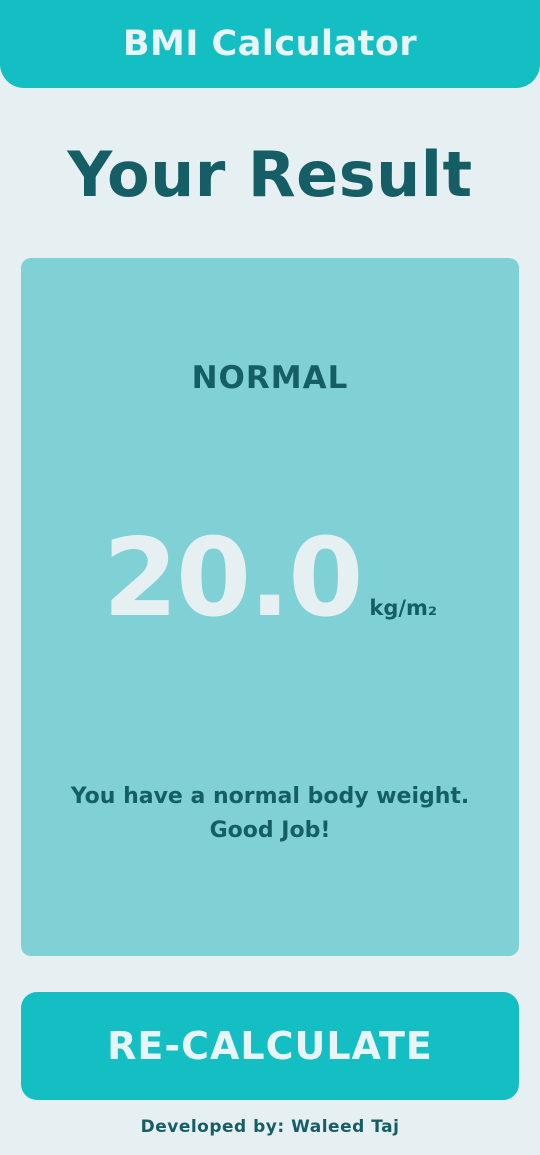 The width and height of the screenshot is (540, 1155). I want to click on app-title: BMI Calculator, so click(270, 44).